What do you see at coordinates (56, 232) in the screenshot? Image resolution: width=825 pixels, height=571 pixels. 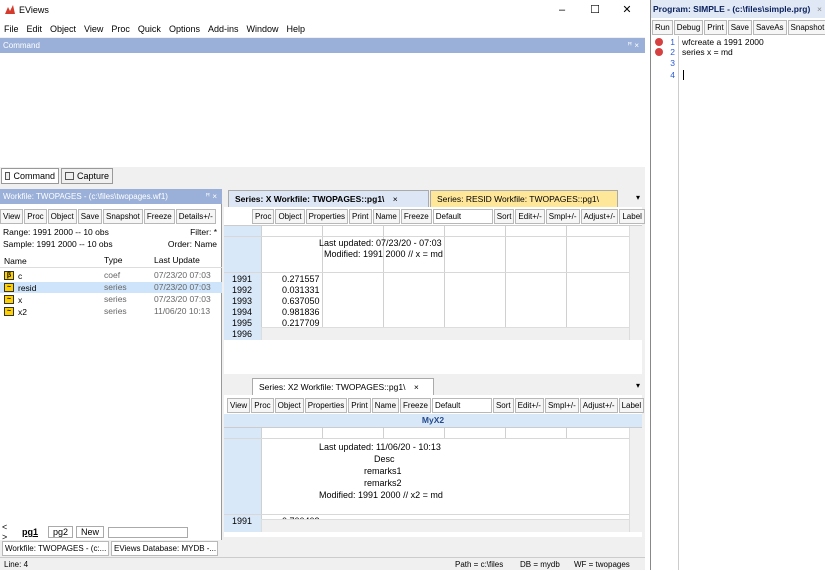 I see `range-label: Range: 1991 2000 -- 10 obs` at bounding box center [56, 232].